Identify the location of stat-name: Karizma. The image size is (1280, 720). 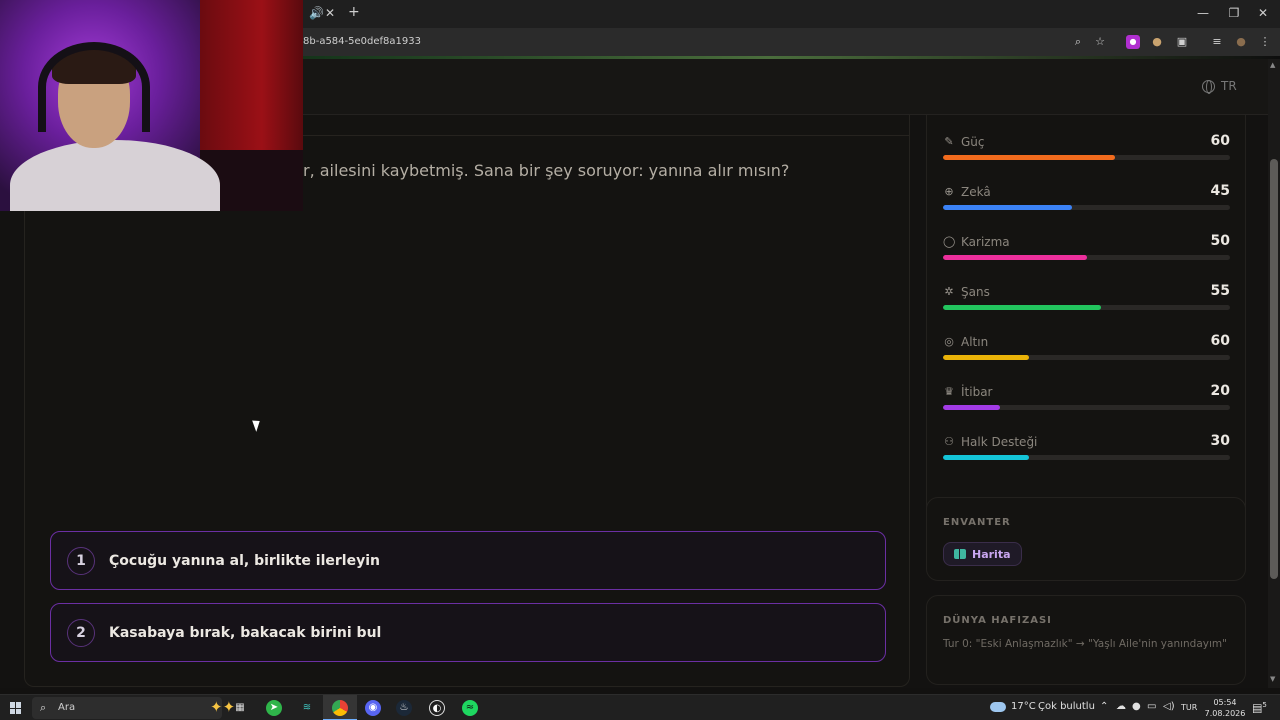
(985, 242).